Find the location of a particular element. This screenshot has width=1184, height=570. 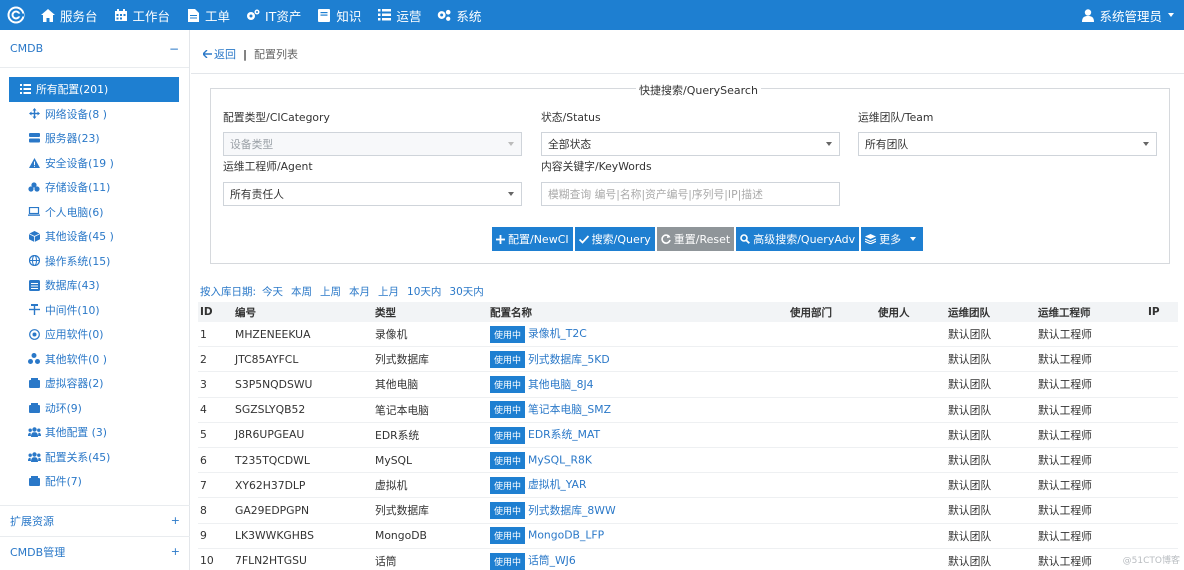

table-row: 2 JTC85AYFCL 列式数据库 使用中 列式数据库_5KD 默认团队 默认工程师 is located at coordinates (688, 360).